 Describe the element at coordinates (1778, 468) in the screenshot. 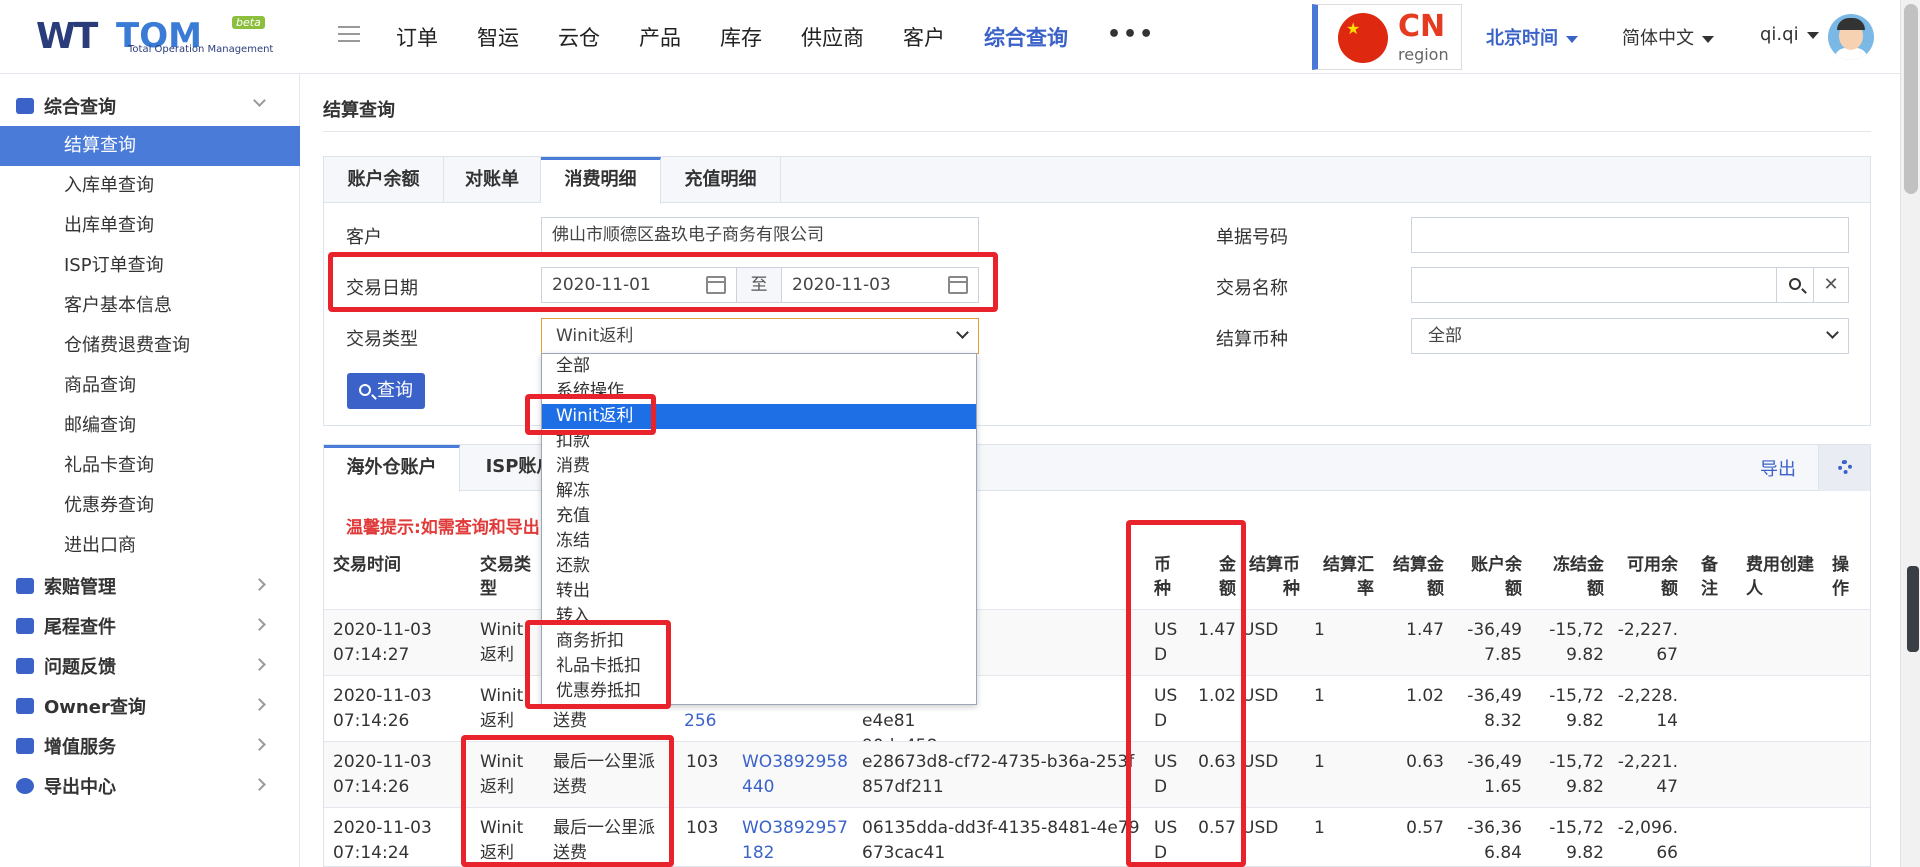

I see `export-link: 导出` at that location.